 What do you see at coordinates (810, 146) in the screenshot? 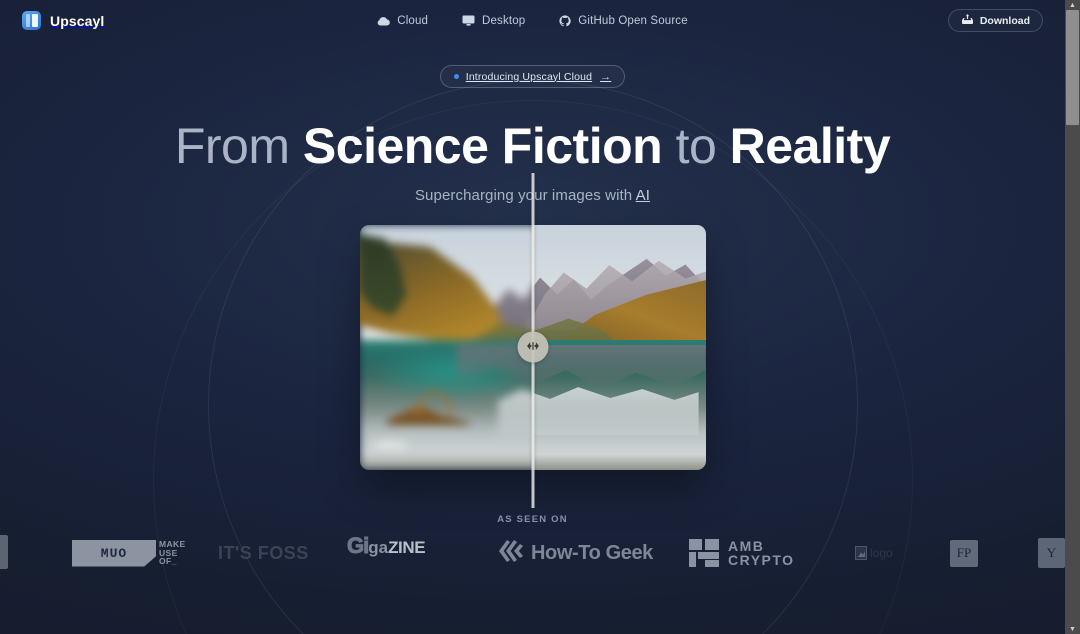
I see `headline-part-4: Reality` at bounding box center [810, 146].